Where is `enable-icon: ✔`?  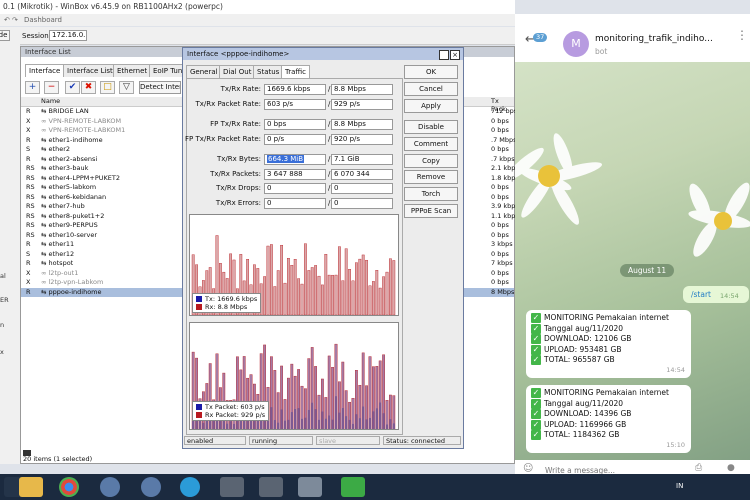
enable-icon: ✔ is located at coordinates (72, 87).